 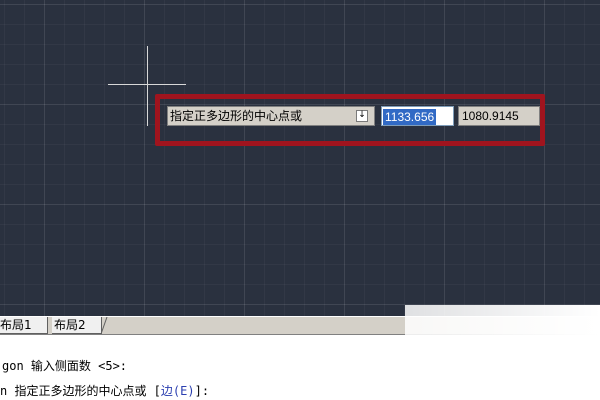 I want to click on prompt-text: 指定正多边形的中心点或, so click(x=236, y=116).